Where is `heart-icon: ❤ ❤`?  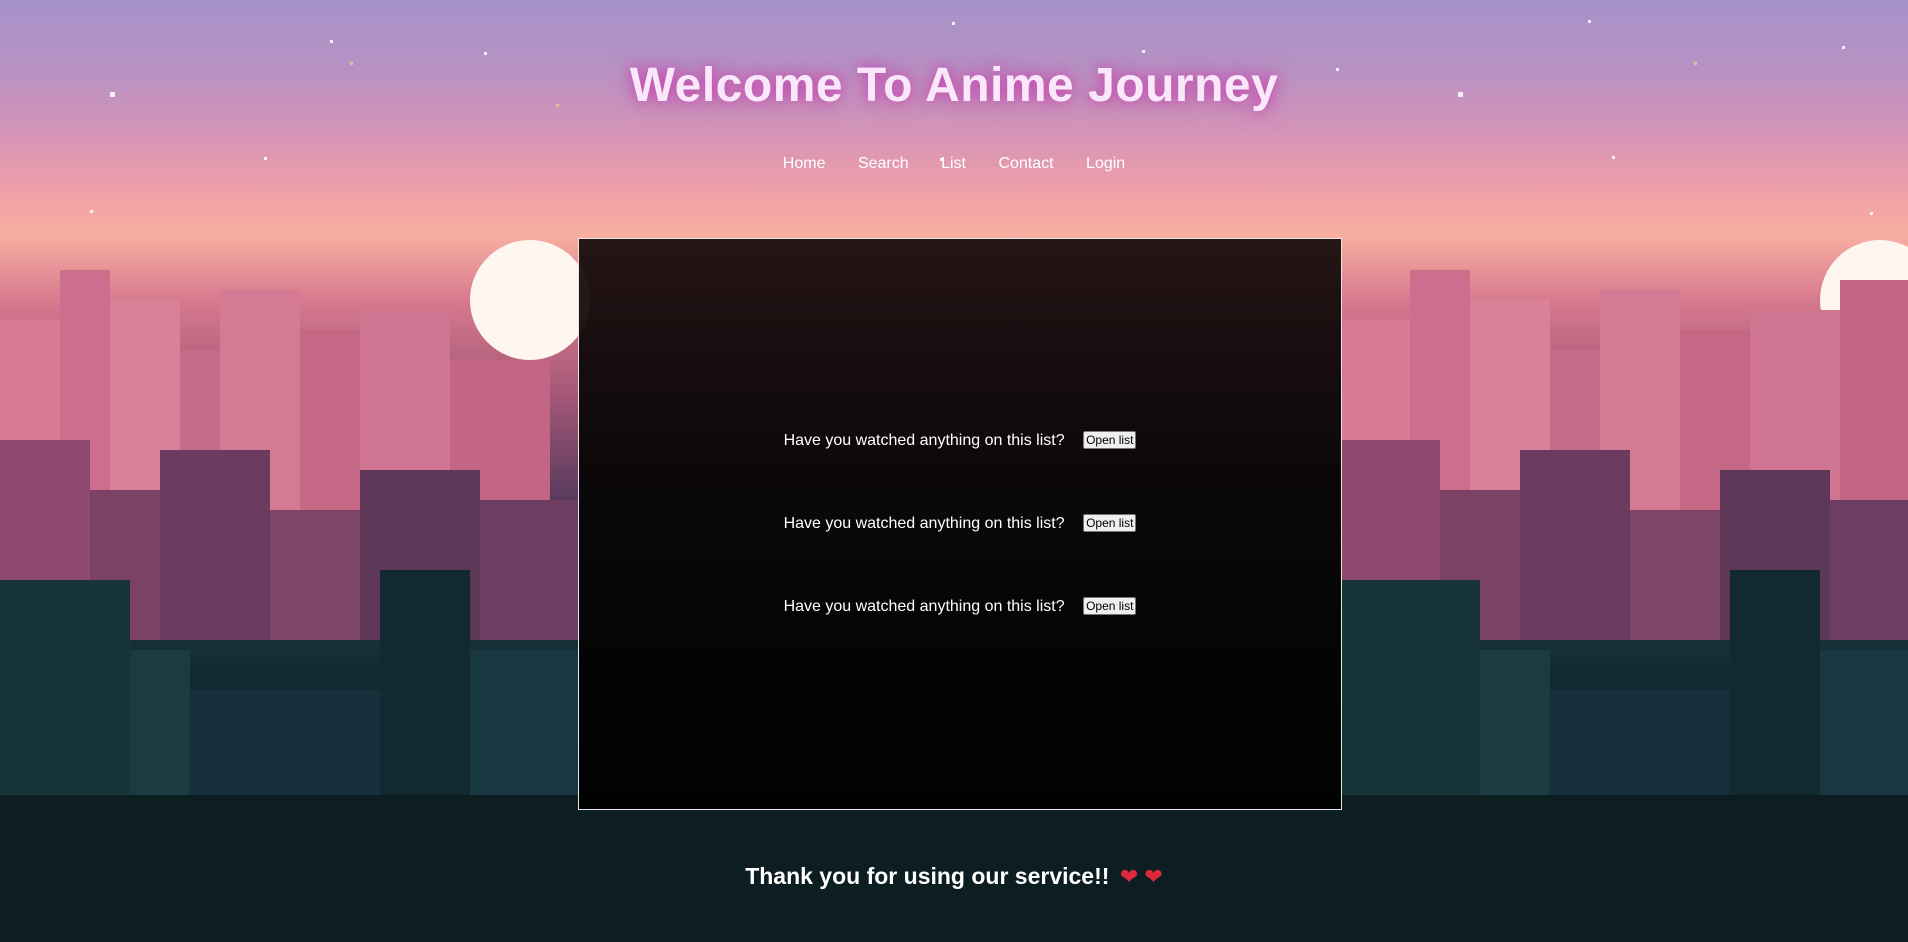 heart-icon: ❤ ❤ is located at coordinates (1141, 876).